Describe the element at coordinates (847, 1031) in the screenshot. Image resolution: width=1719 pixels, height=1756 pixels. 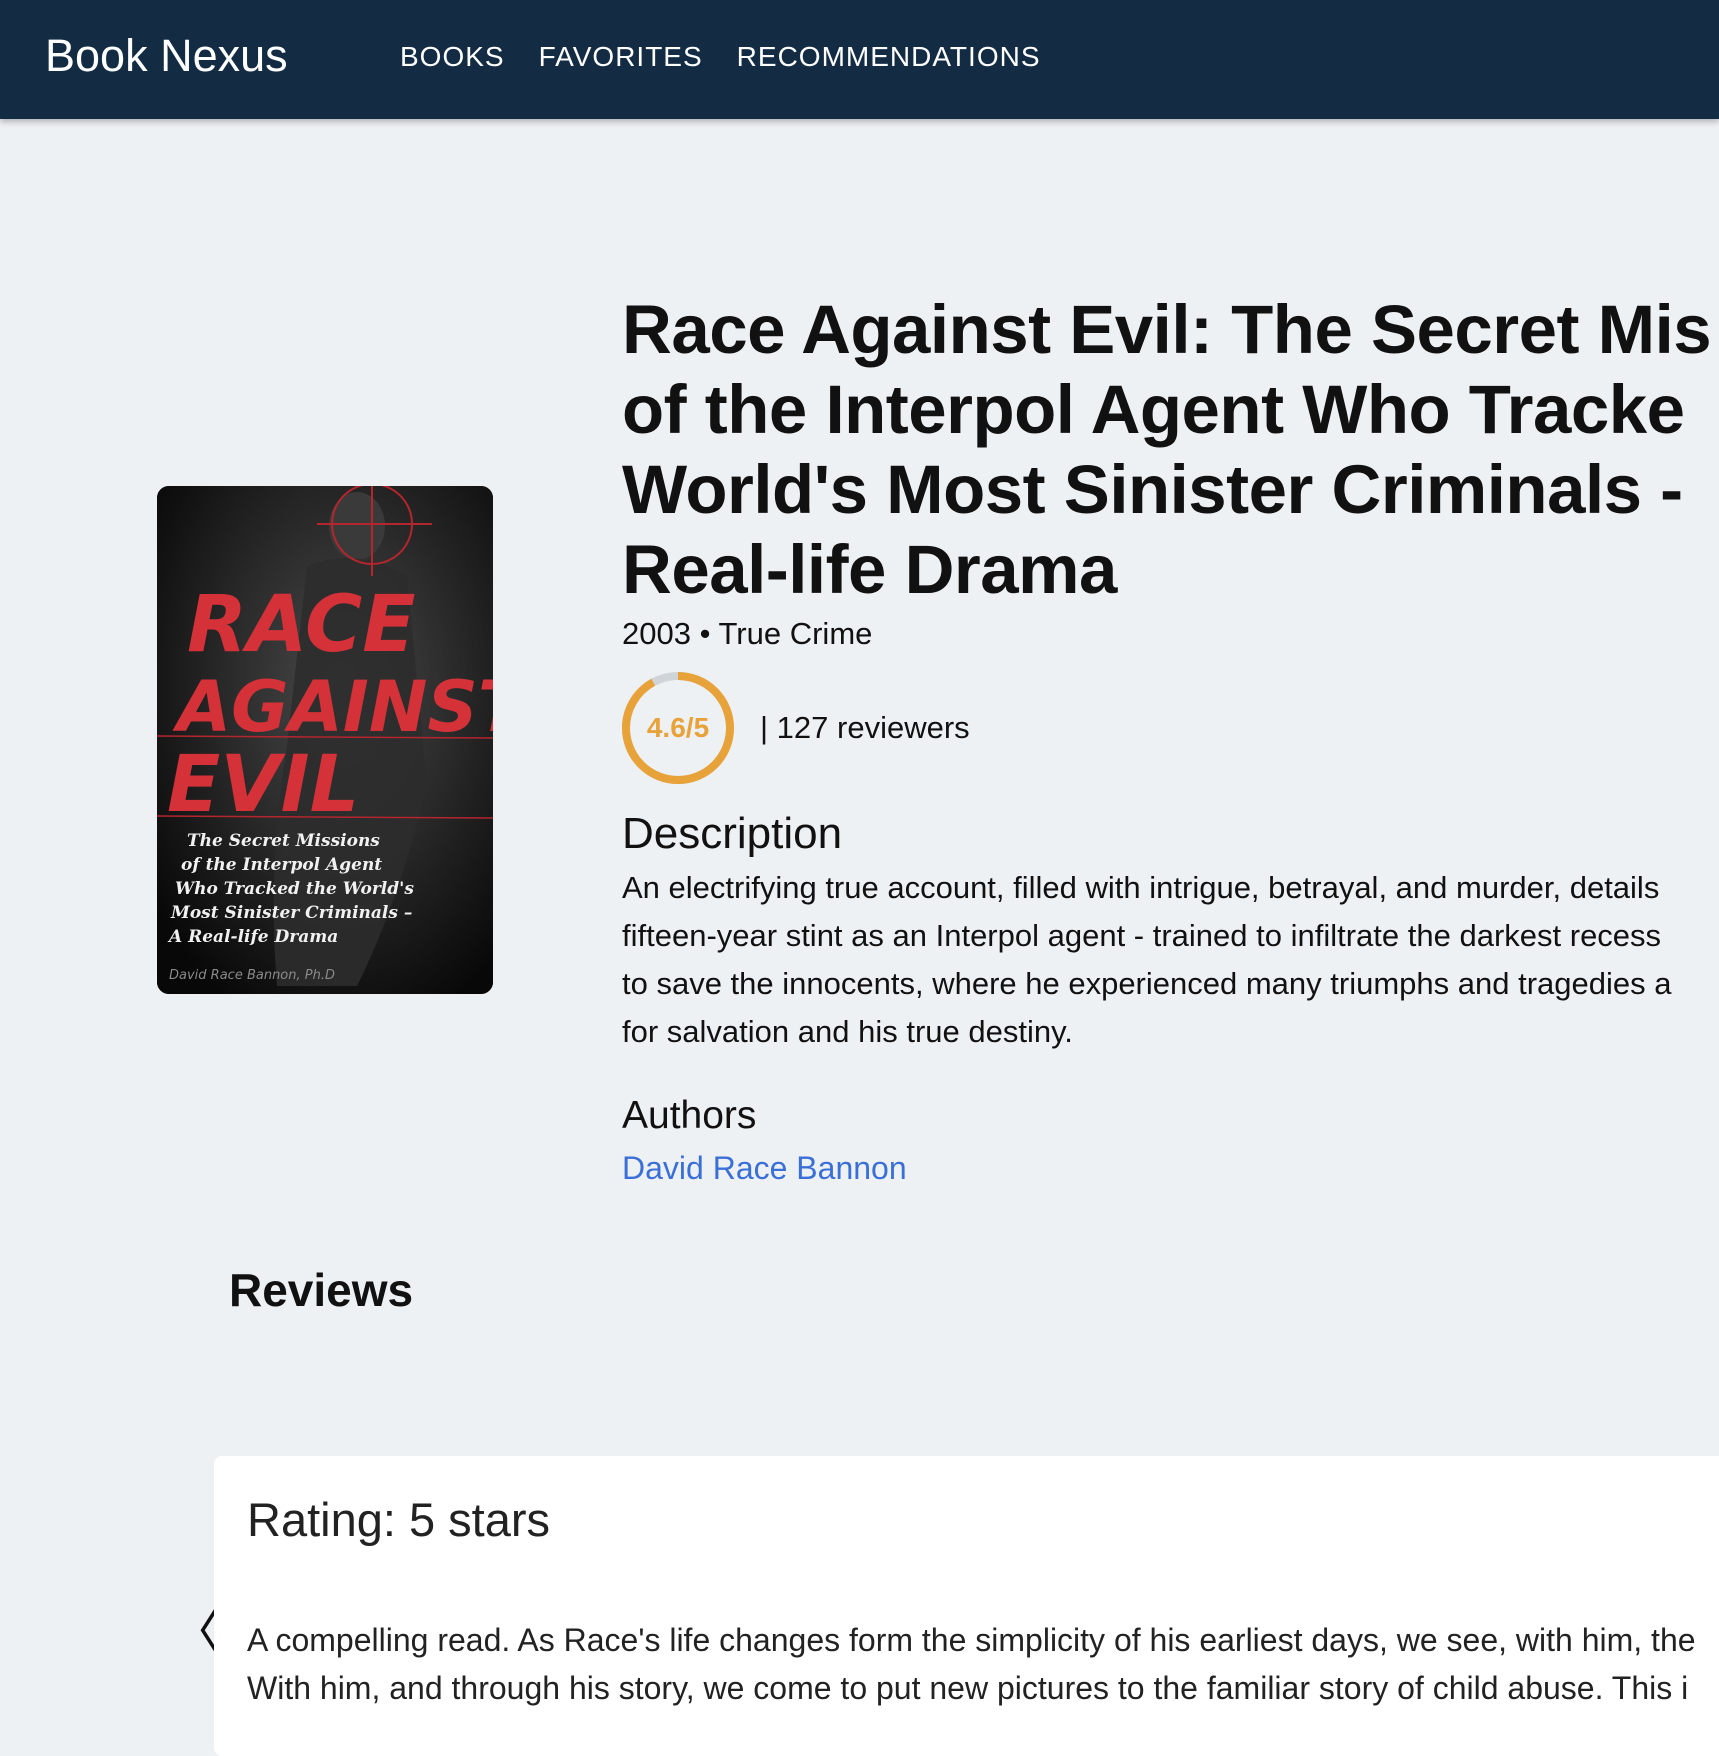
I see `description-line: for salvation and his true destiny.` at that location.